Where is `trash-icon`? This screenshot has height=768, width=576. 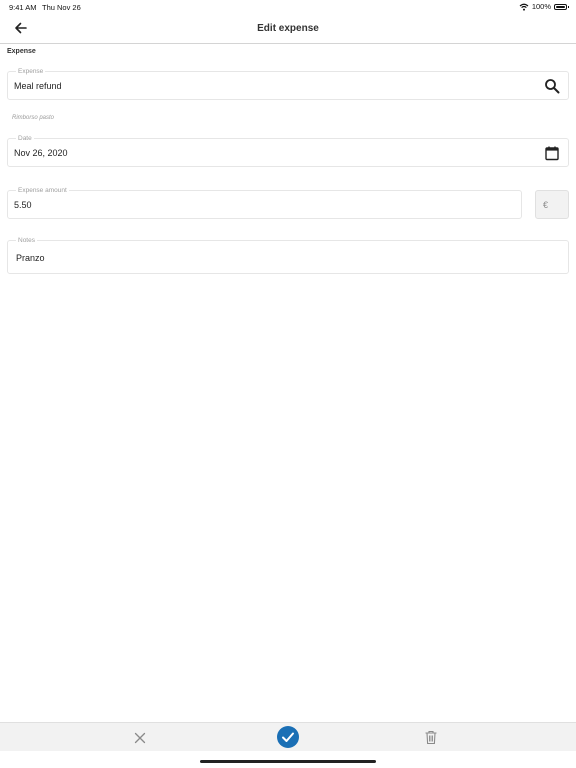
trash-icon is located at coordinates (431, 737).